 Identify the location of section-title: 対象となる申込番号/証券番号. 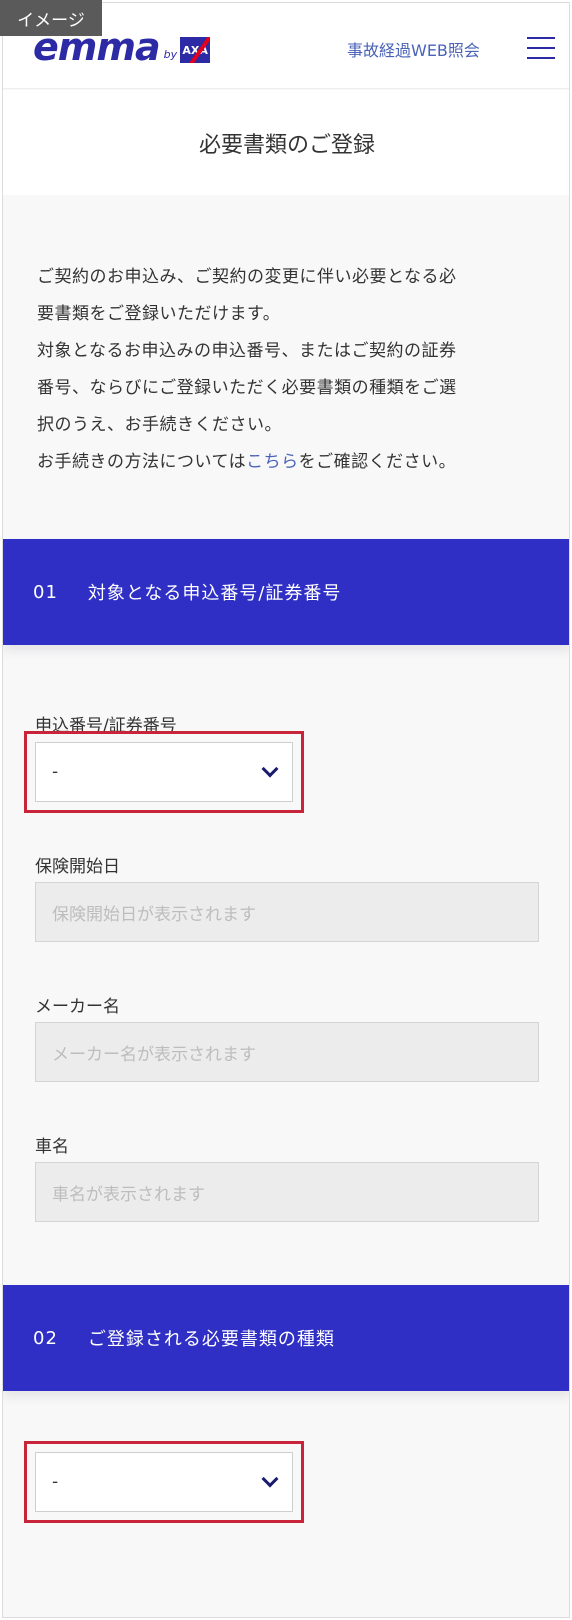
(214, 593).